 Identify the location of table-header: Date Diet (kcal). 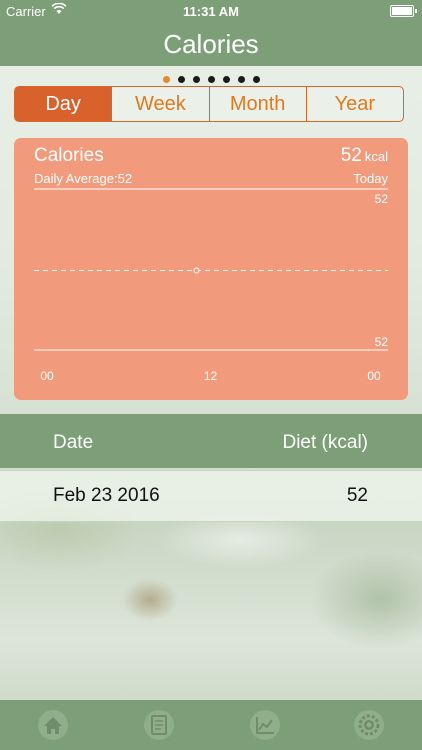
(211, 441).